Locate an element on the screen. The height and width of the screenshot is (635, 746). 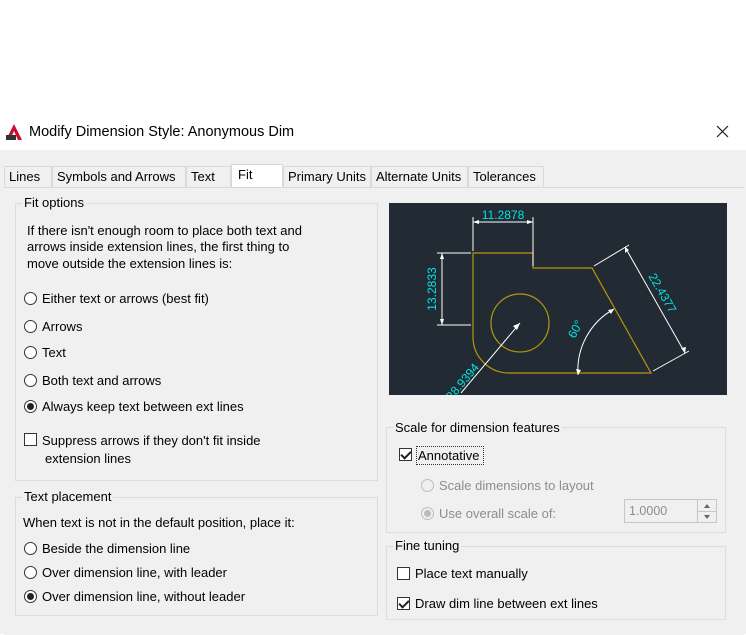
autocad-app-icon is located at coordinates (14, 132).